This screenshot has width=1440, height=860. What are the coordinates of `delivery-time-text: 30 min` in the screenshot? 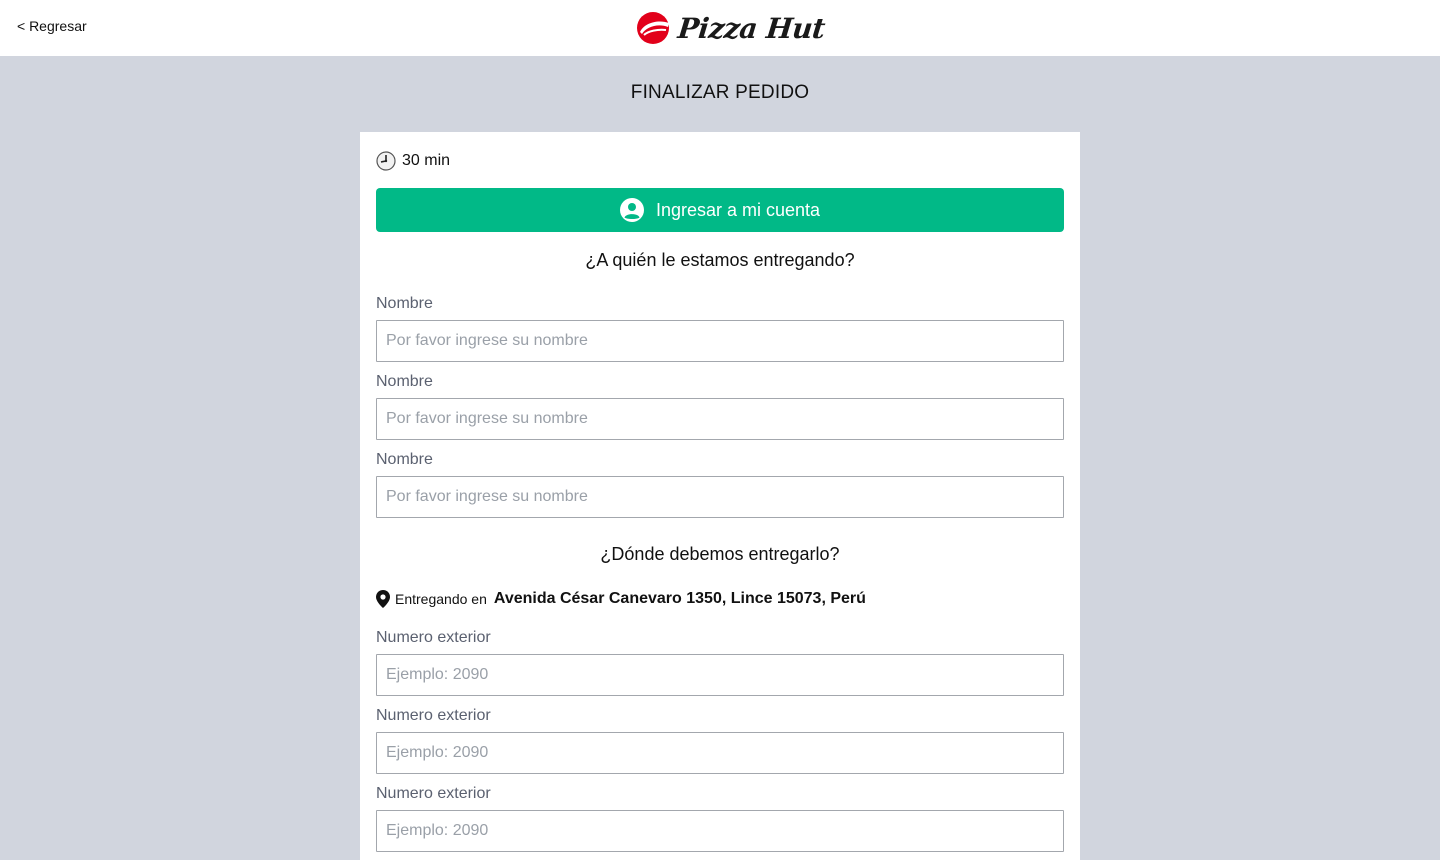 It's located at (426, 160).